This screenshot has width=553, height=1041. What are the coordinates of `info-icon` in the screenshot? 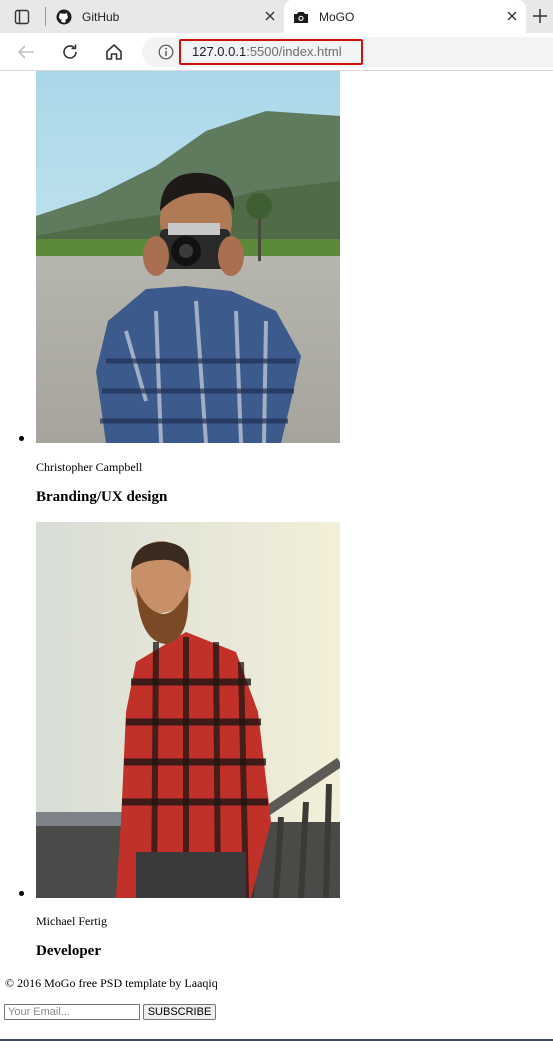 It's located at (166, 52).